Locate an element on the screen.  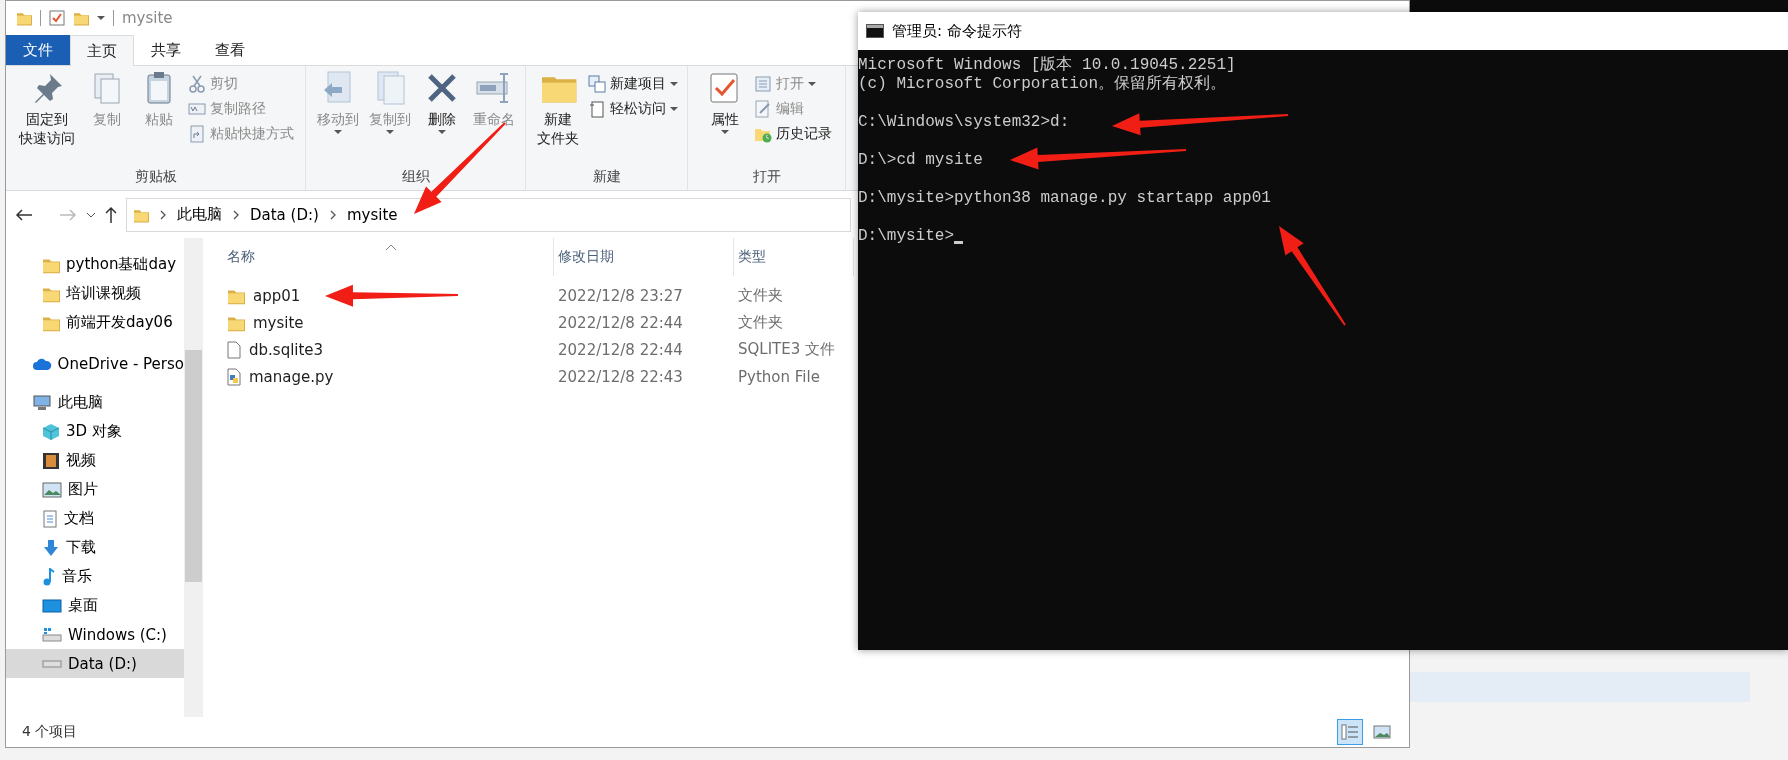
back-icon is located at coordinates (24, 214).